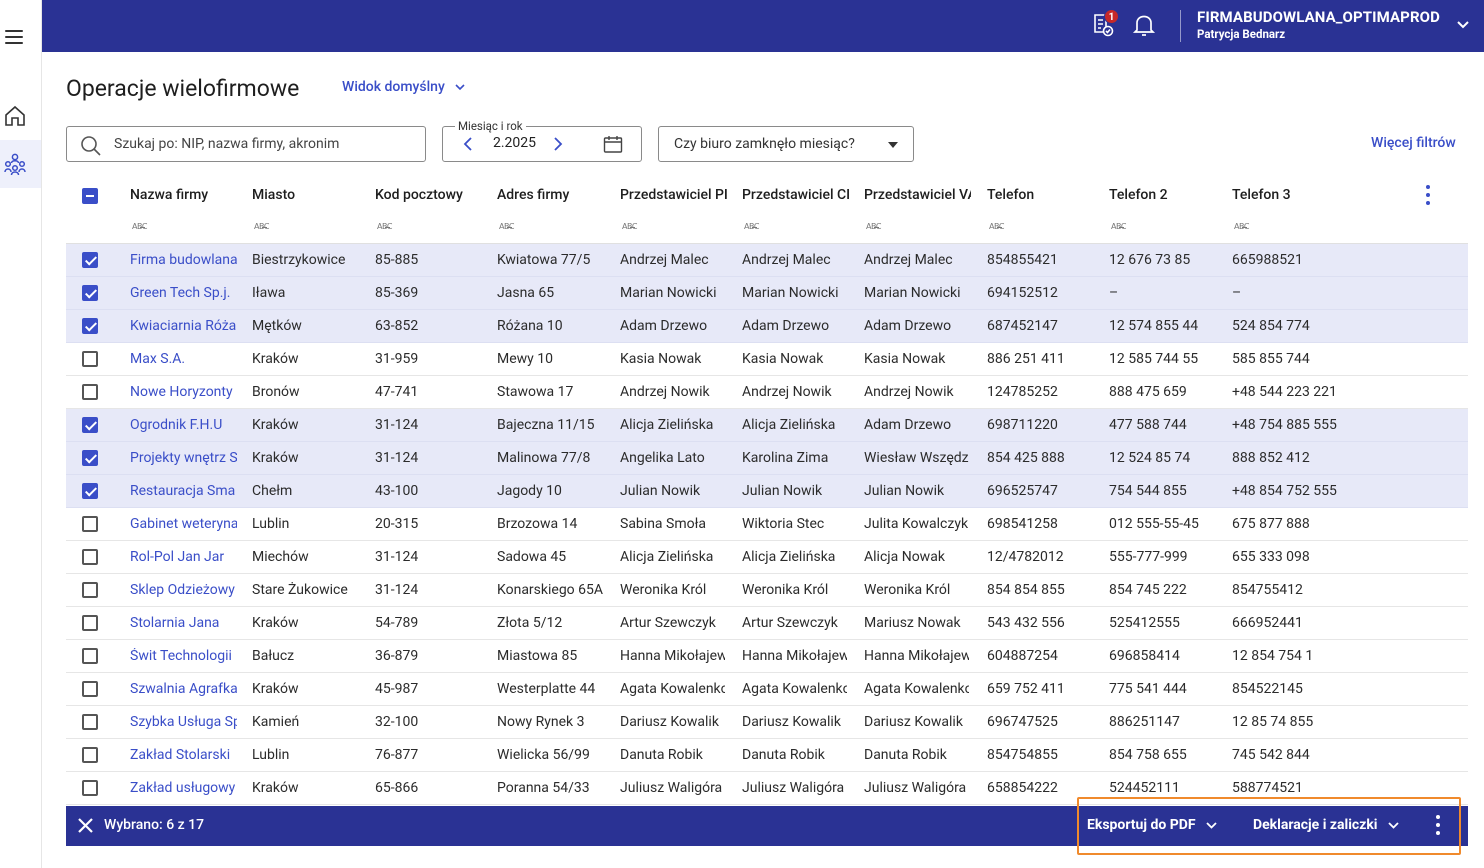  What do you see at coordinates (90, 196) in the screenshot?
I see `select-all-checkbox` at bounding box center [90, 196].